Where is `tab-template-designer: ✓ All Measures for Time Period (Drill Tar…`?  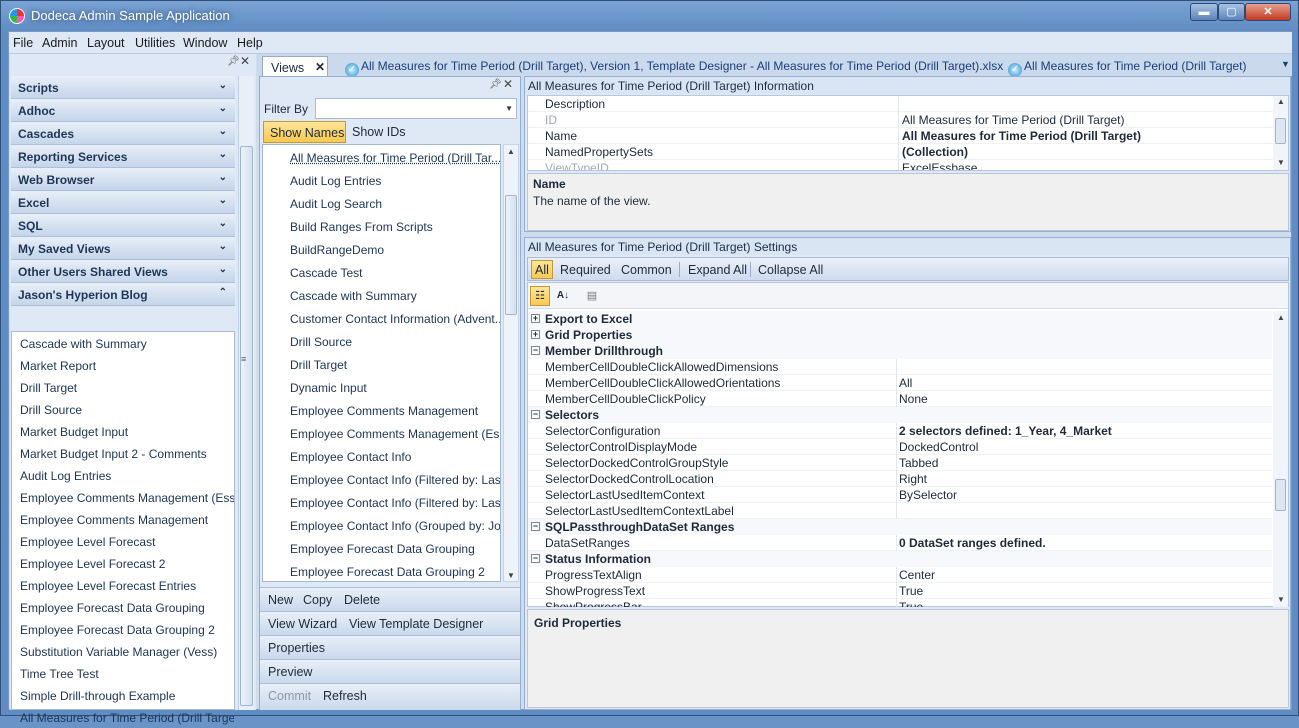 tab-template-designer: ✓ All Measures for Time Period (Drill Tar… is located at coordinates (674, 68).